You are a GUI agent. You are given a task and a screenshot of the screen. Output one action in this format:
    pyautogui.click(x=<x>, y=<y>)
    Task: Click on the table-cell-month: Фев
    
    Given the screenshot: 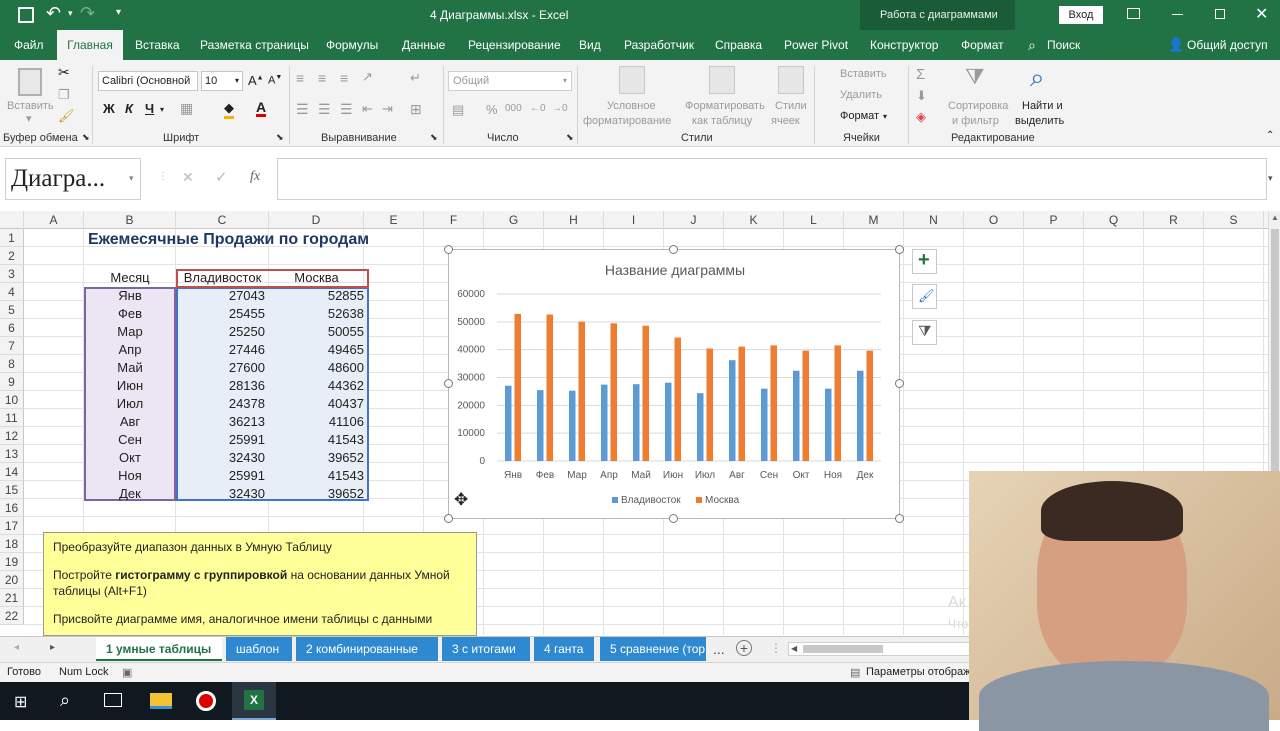 What is the action you would take?
    pyautogui.click(x=130, y=314)
    